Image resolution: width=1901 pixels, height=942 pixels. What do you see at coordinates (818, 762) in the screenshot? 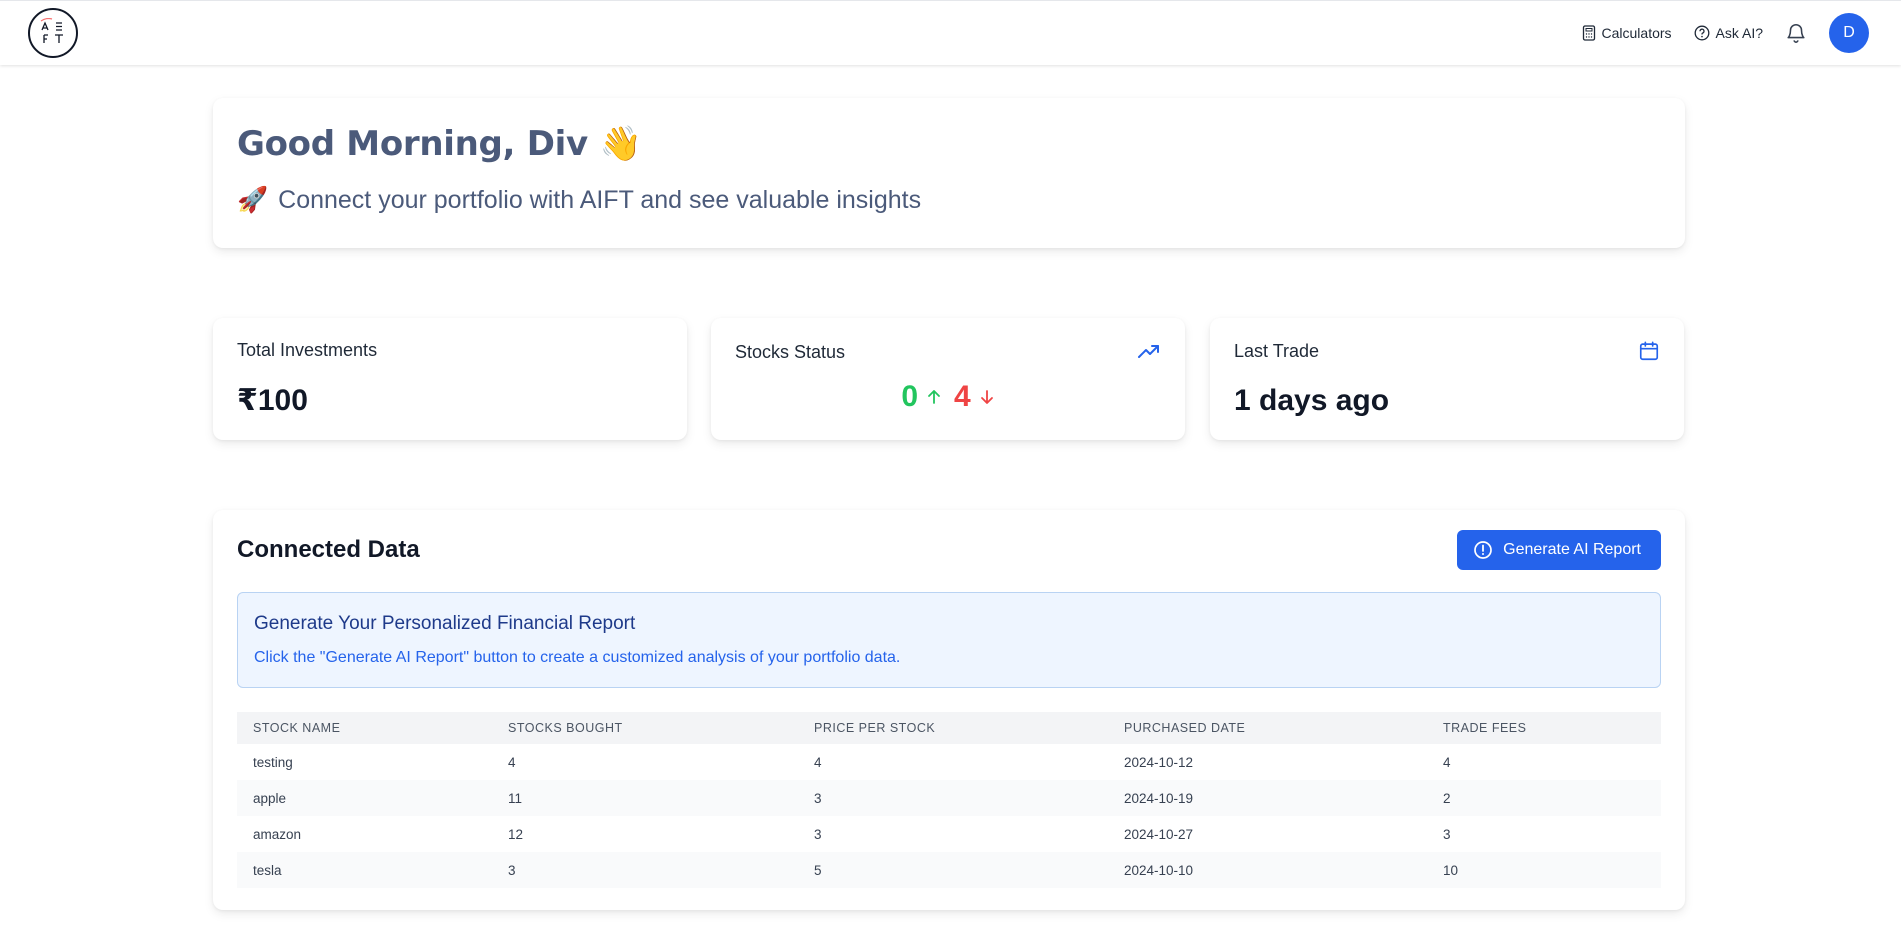
I see `cell-price-per-stock: 4` at bounding box center [818, 762].